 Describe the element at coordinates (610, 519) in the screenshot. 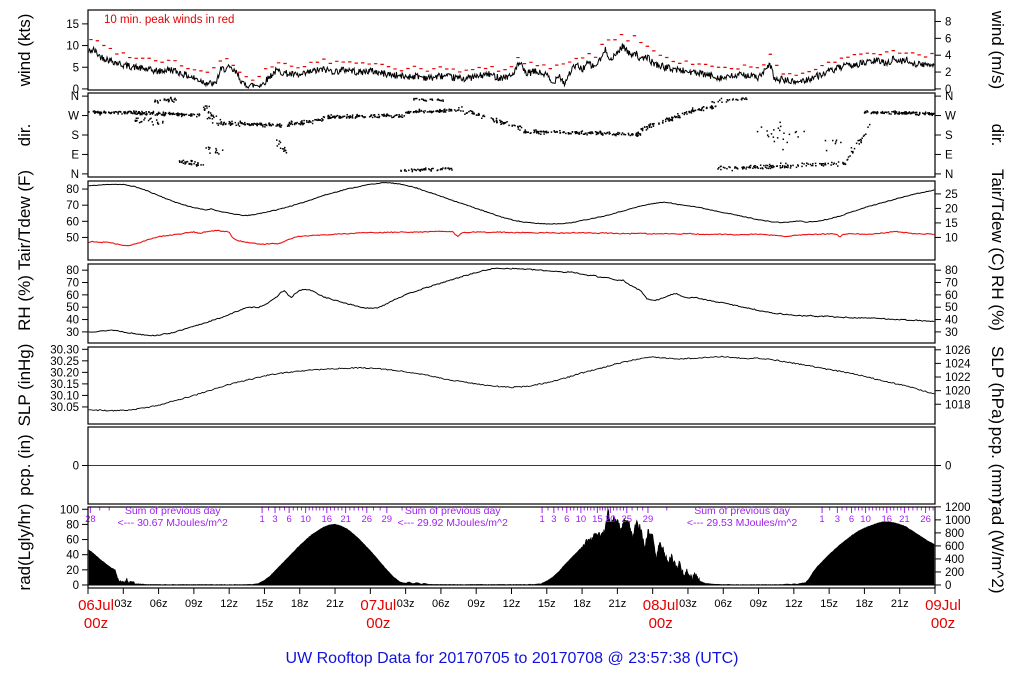

I see `cumsum-tick-label: 20` at that location.